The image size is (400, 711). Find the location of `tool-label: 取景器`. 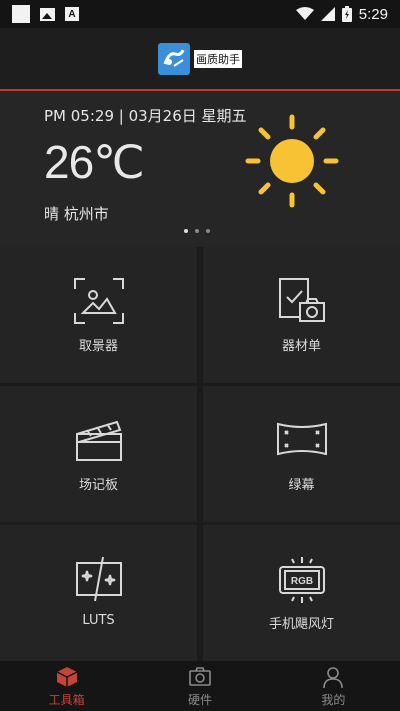

tool-label: 取景器 is located at coordinates (98, 346).